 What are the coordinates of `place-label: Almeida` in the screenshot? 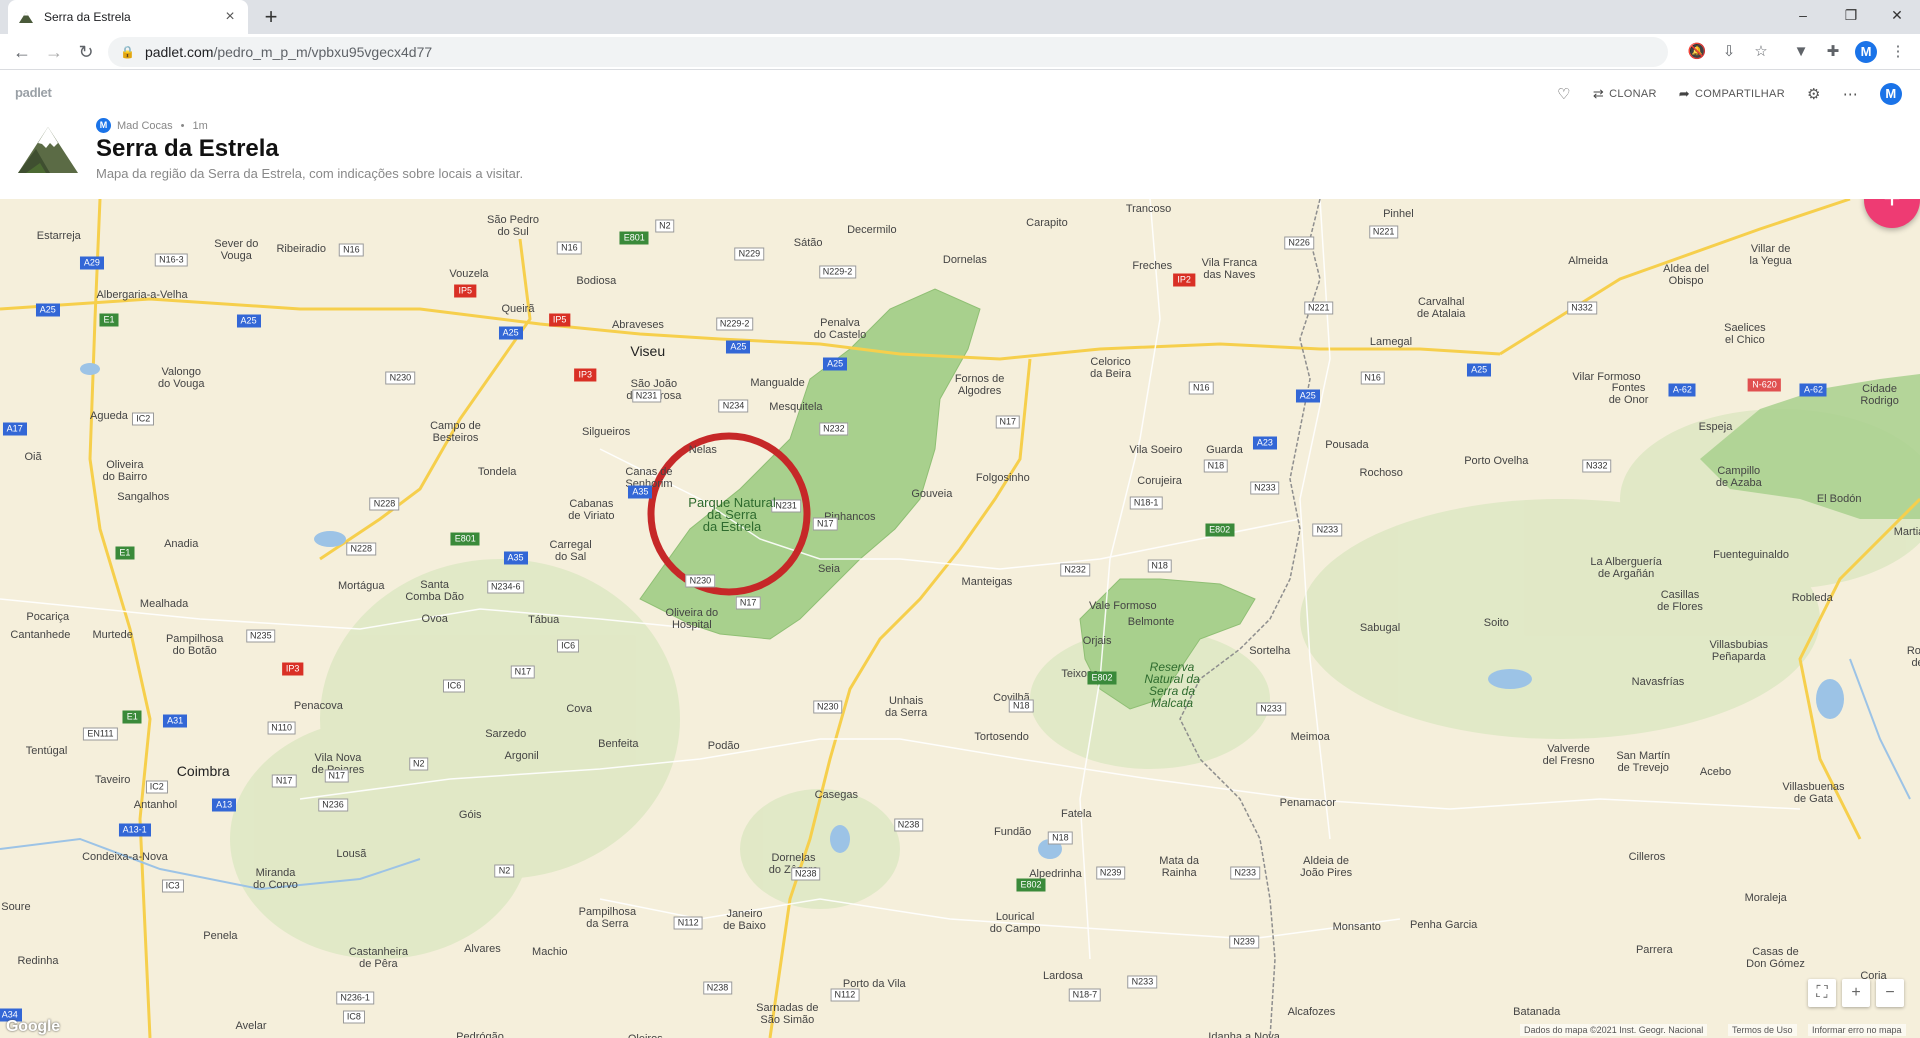 It's located at (1588, 261).